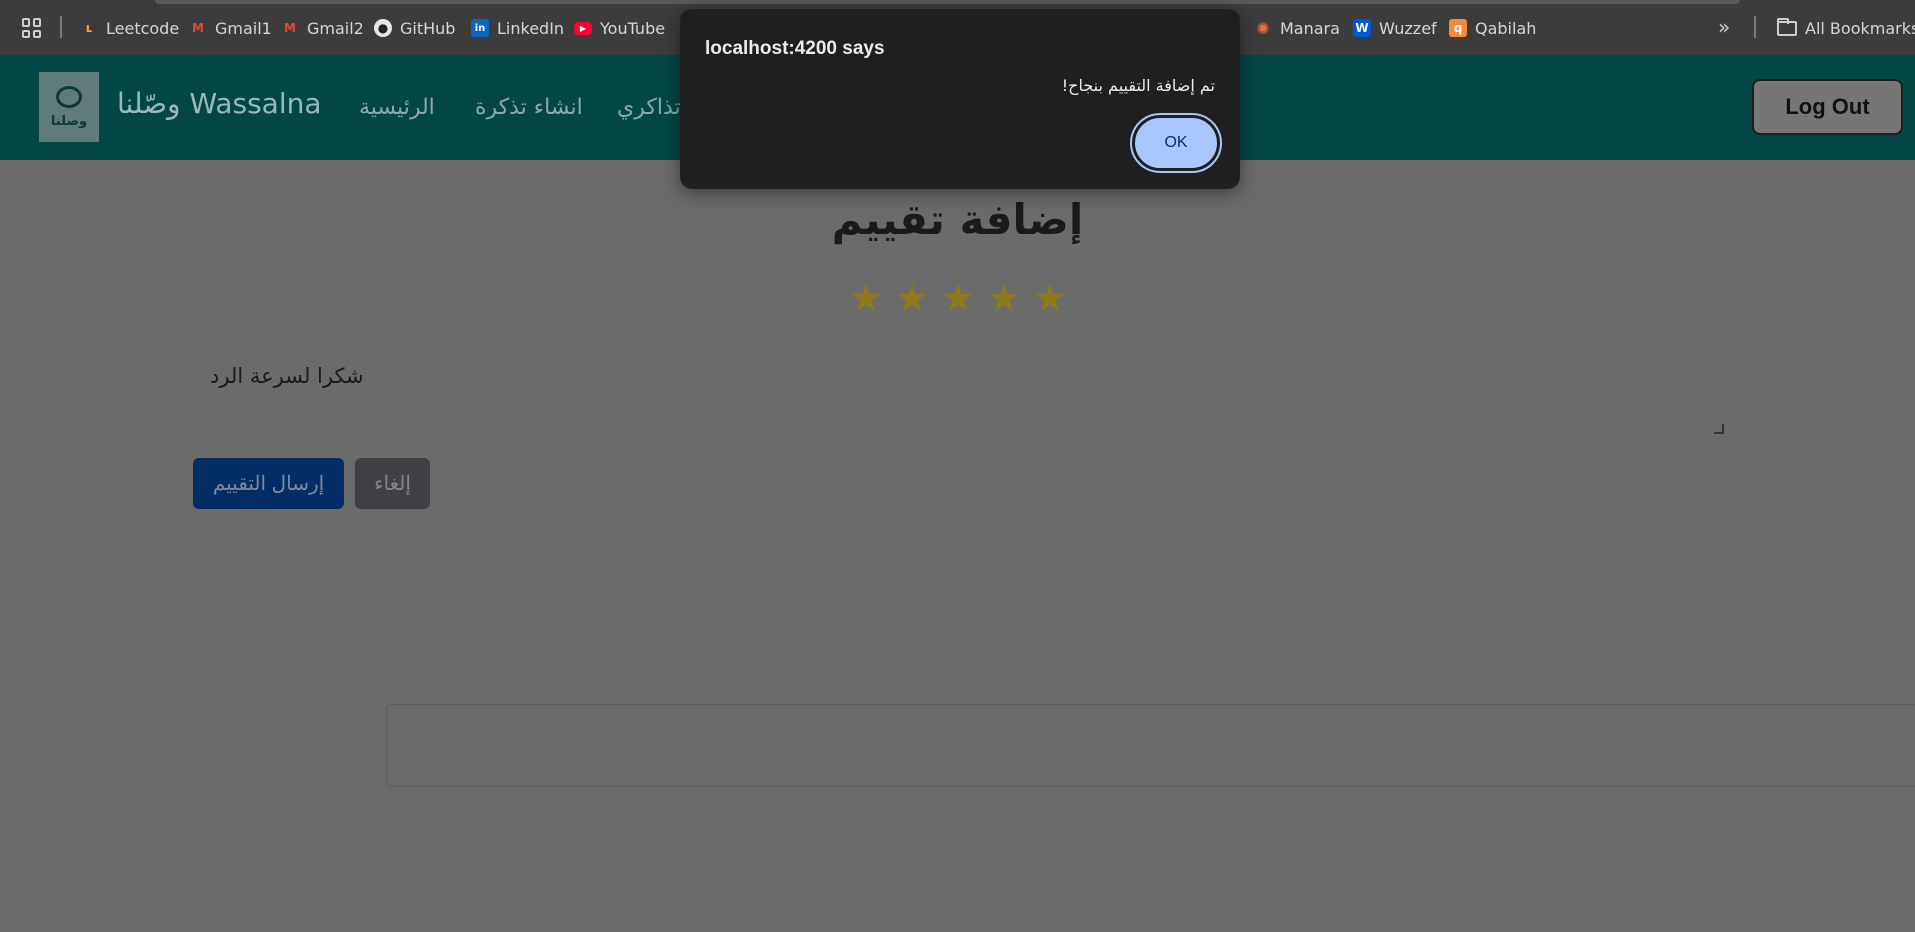 This screenshot has height=932, width=1915. I want to click on folder-icon, so click(1787, 26).